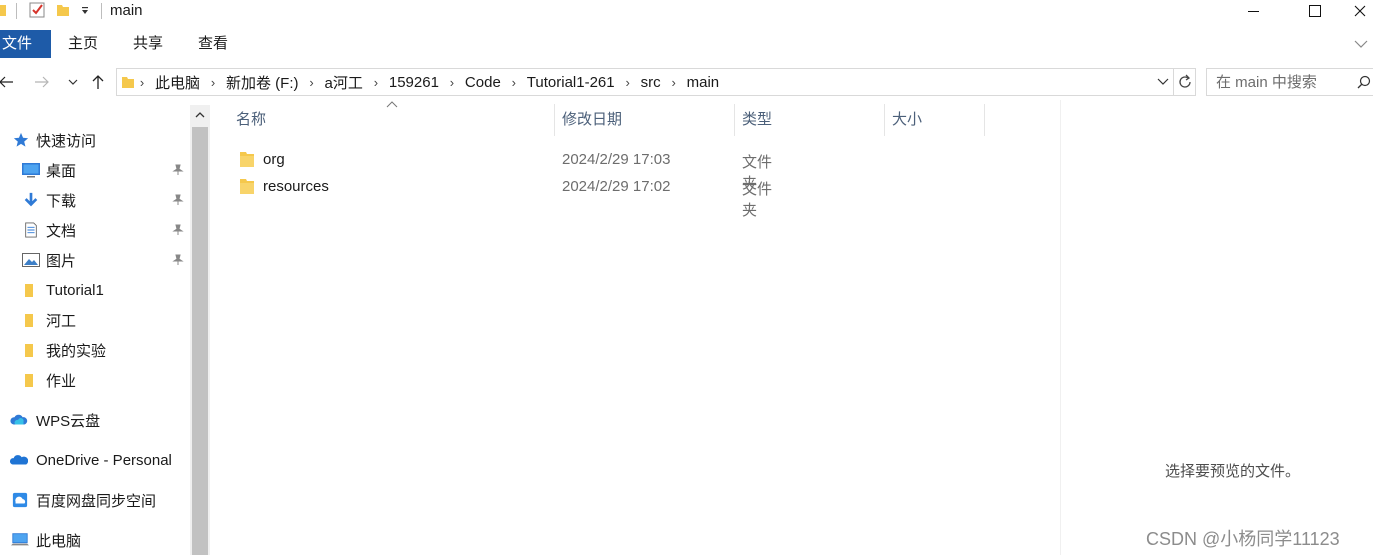 Image resolution: width=1373 pixels, height=555 pixels. Describe the element at coordinates (651, 82) in the screenshot. I see `breadcrumb-item: src` at that location.